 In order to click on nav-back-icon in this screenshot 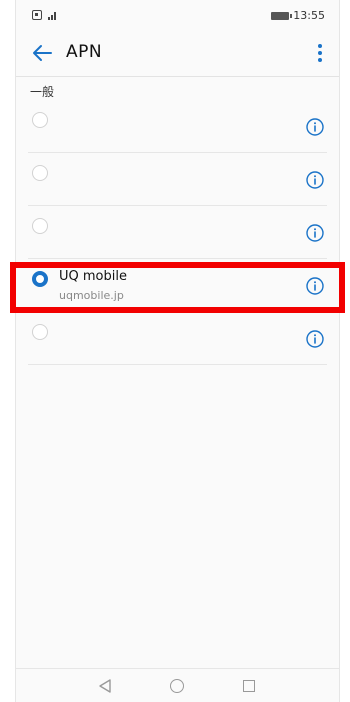, I will do `click(105, 686)`.